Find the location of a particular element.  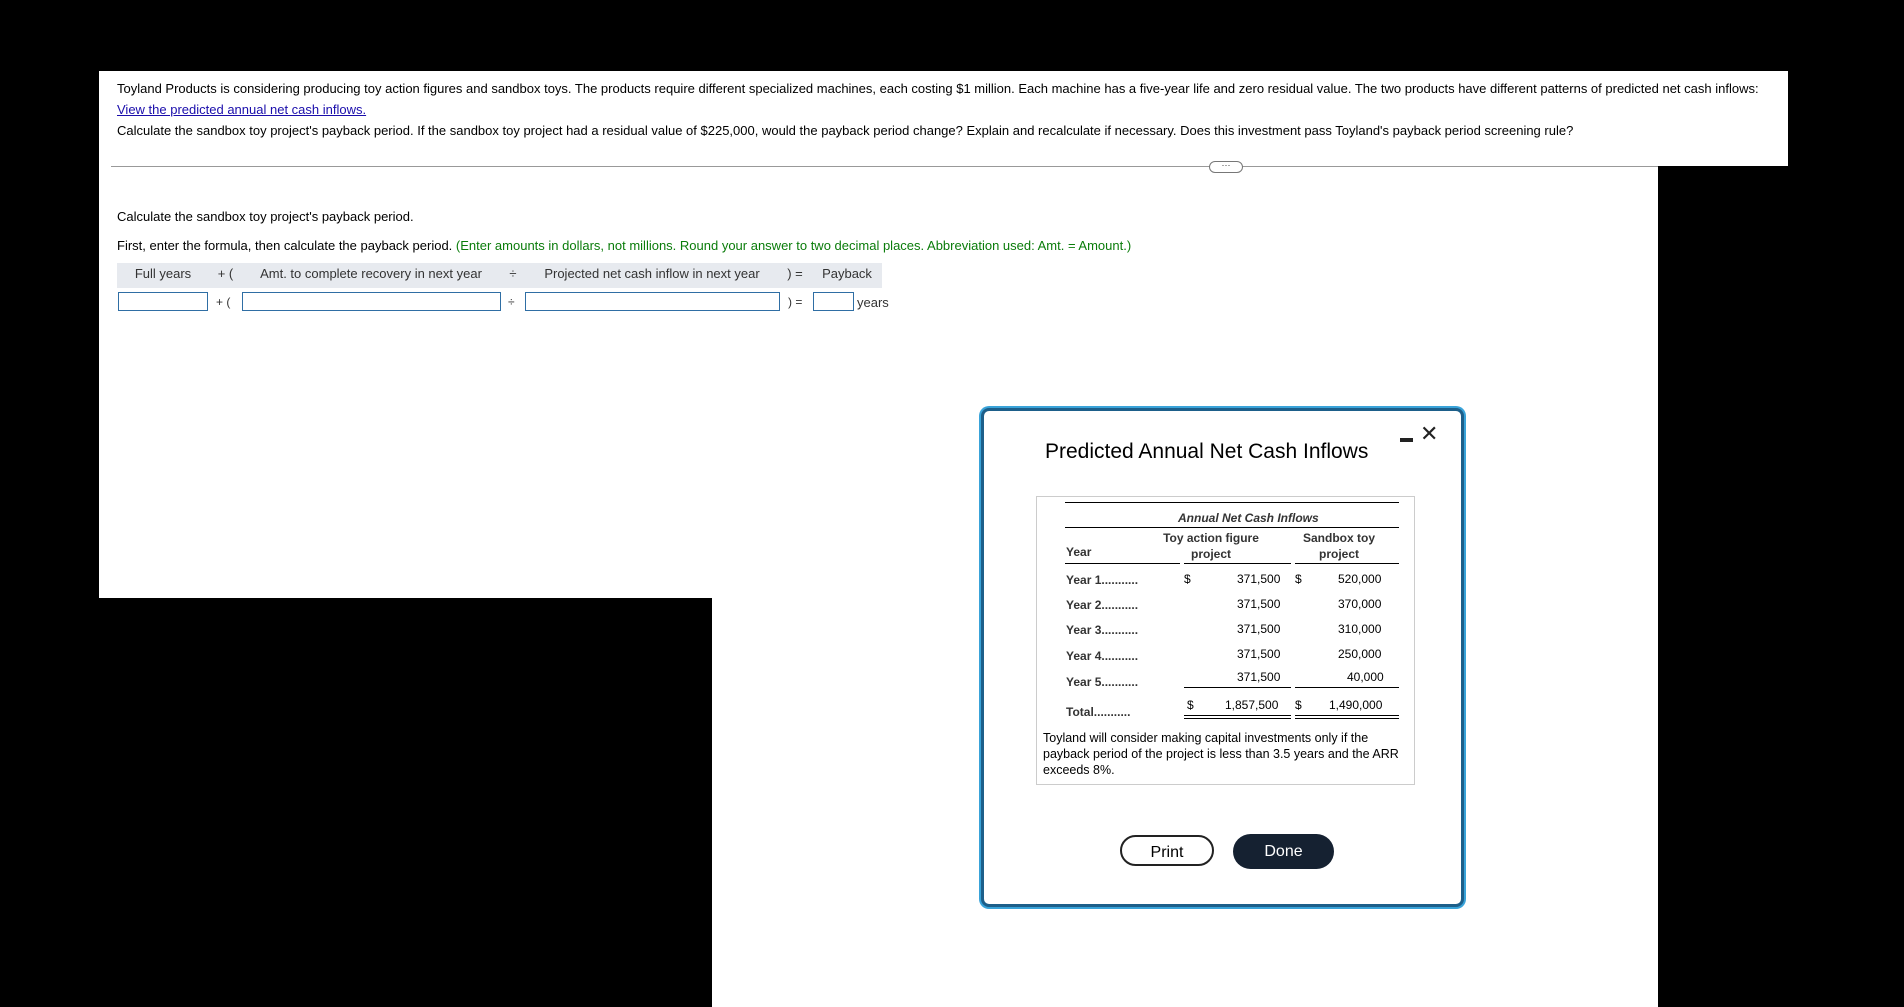

header-payback: Payback is located at coordinates (847, 275).